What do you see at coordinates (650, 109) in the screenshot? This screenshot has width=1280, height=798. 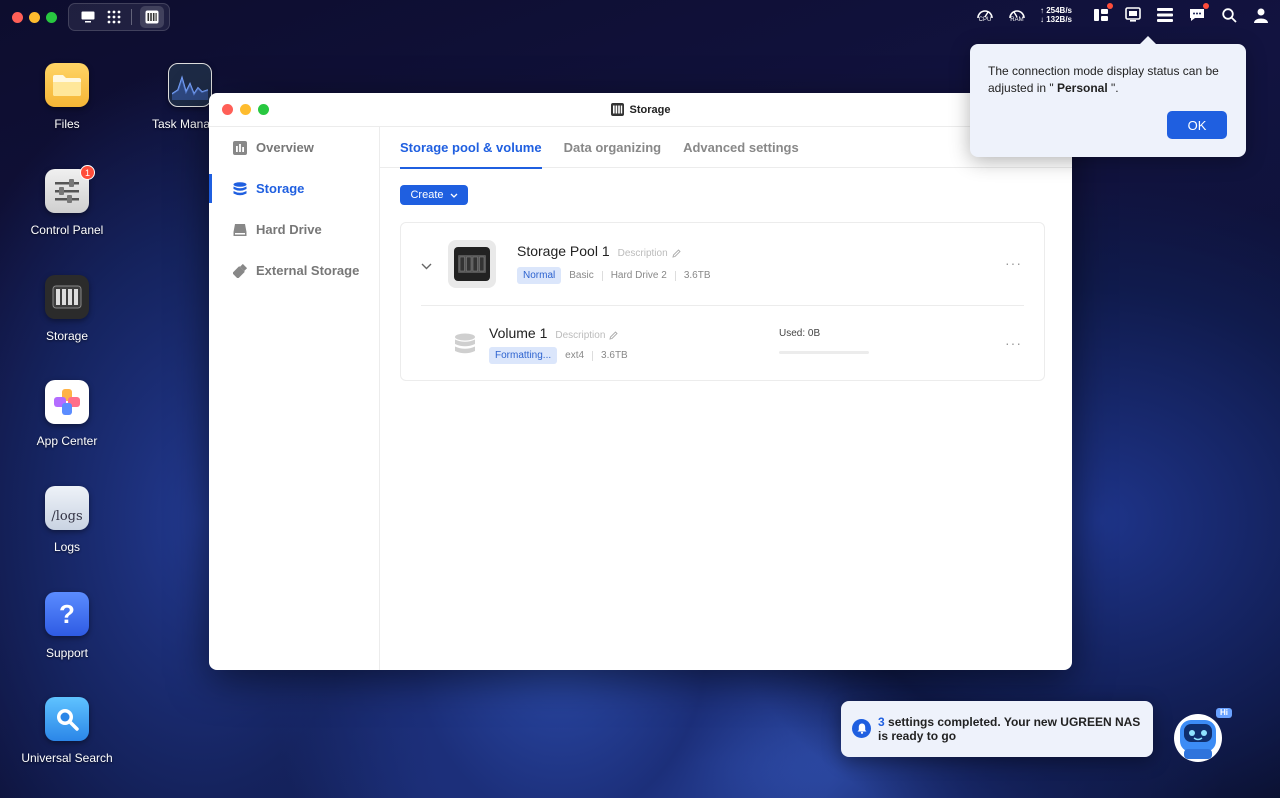 I see `window-title-text: Storage` at bounding box center [650, 109].